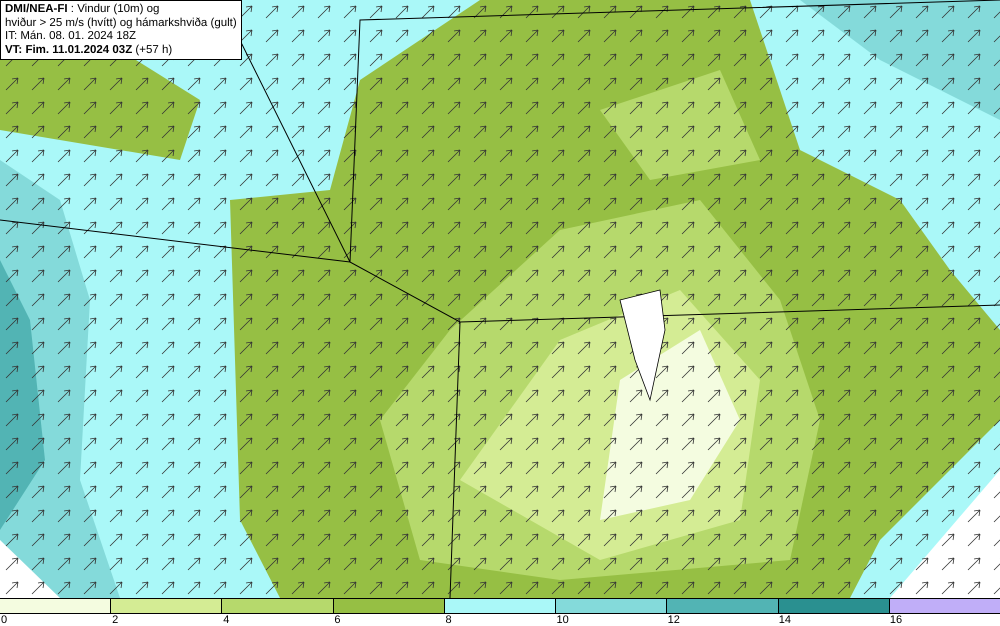 This screenshot has height=626, width=1000. I want to click on legend-tick-label: 8, so click(448, 620).